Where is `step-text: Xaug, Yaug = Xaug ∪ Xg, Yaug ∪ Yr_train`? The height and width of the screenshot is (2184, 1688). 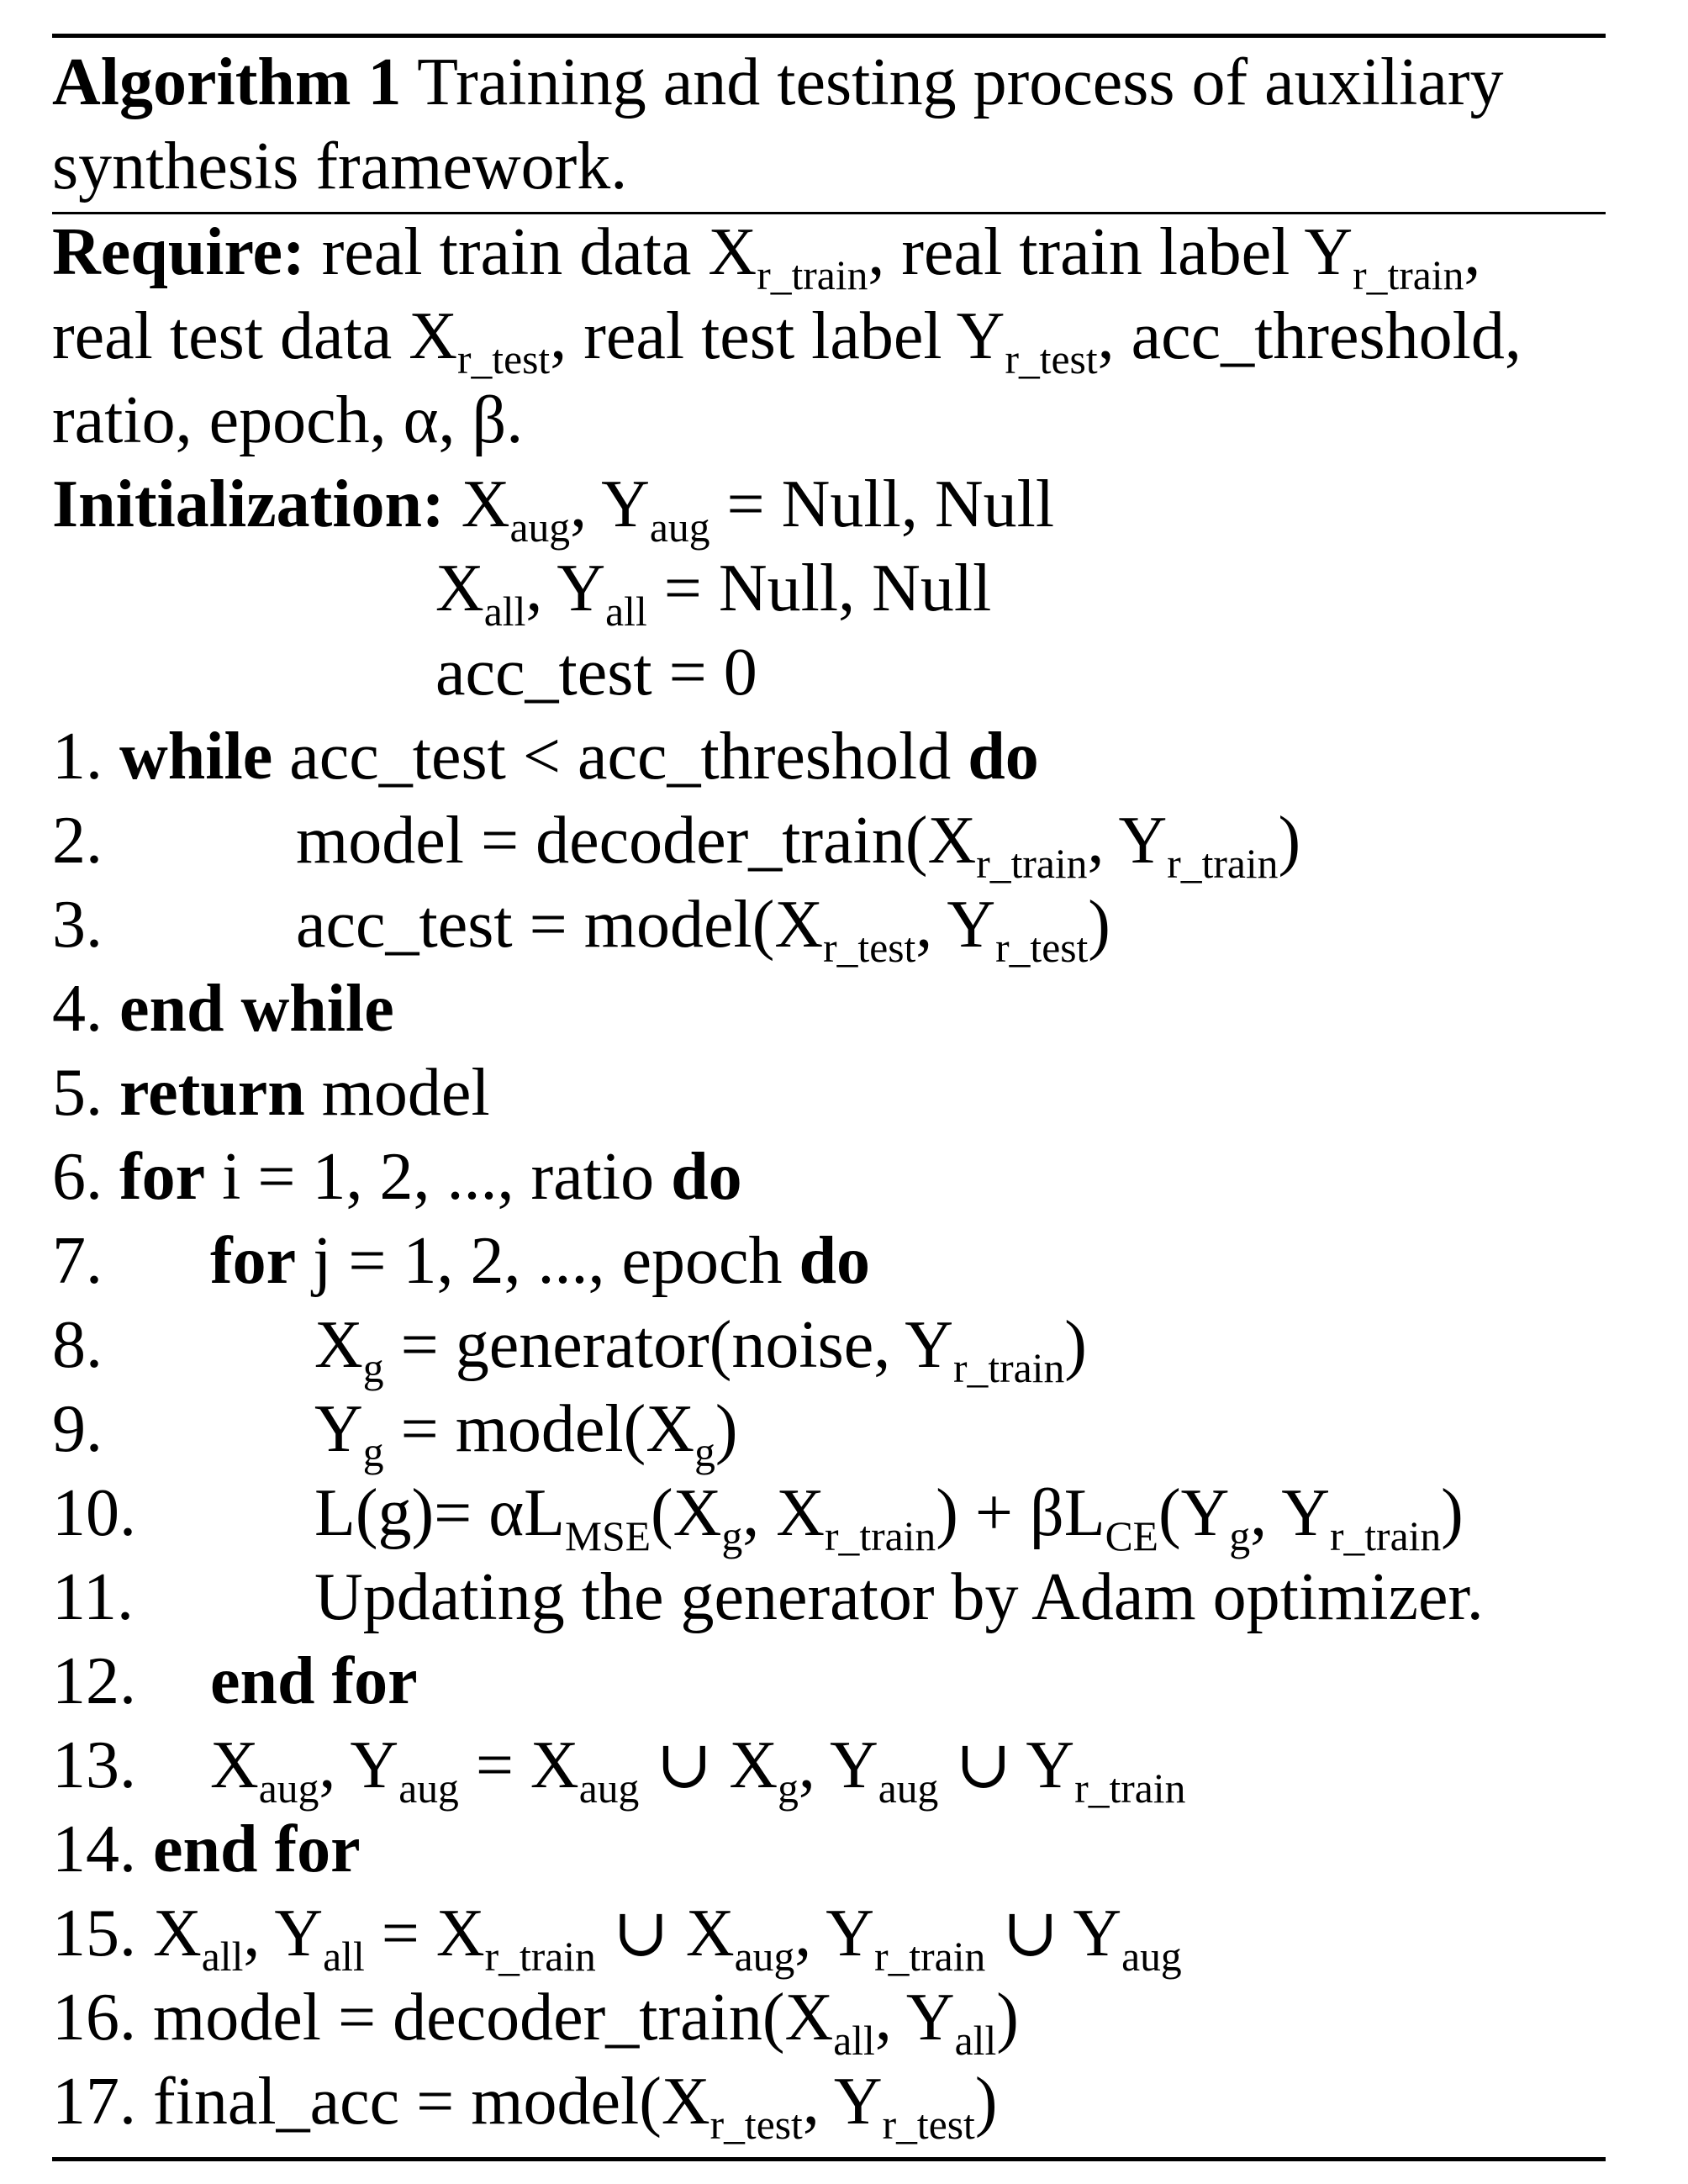
step-text: Xaug, Yaug = Xaug ∪ Xg, Yaug ∪ Yr_train is located at coordinates (697, 1766).